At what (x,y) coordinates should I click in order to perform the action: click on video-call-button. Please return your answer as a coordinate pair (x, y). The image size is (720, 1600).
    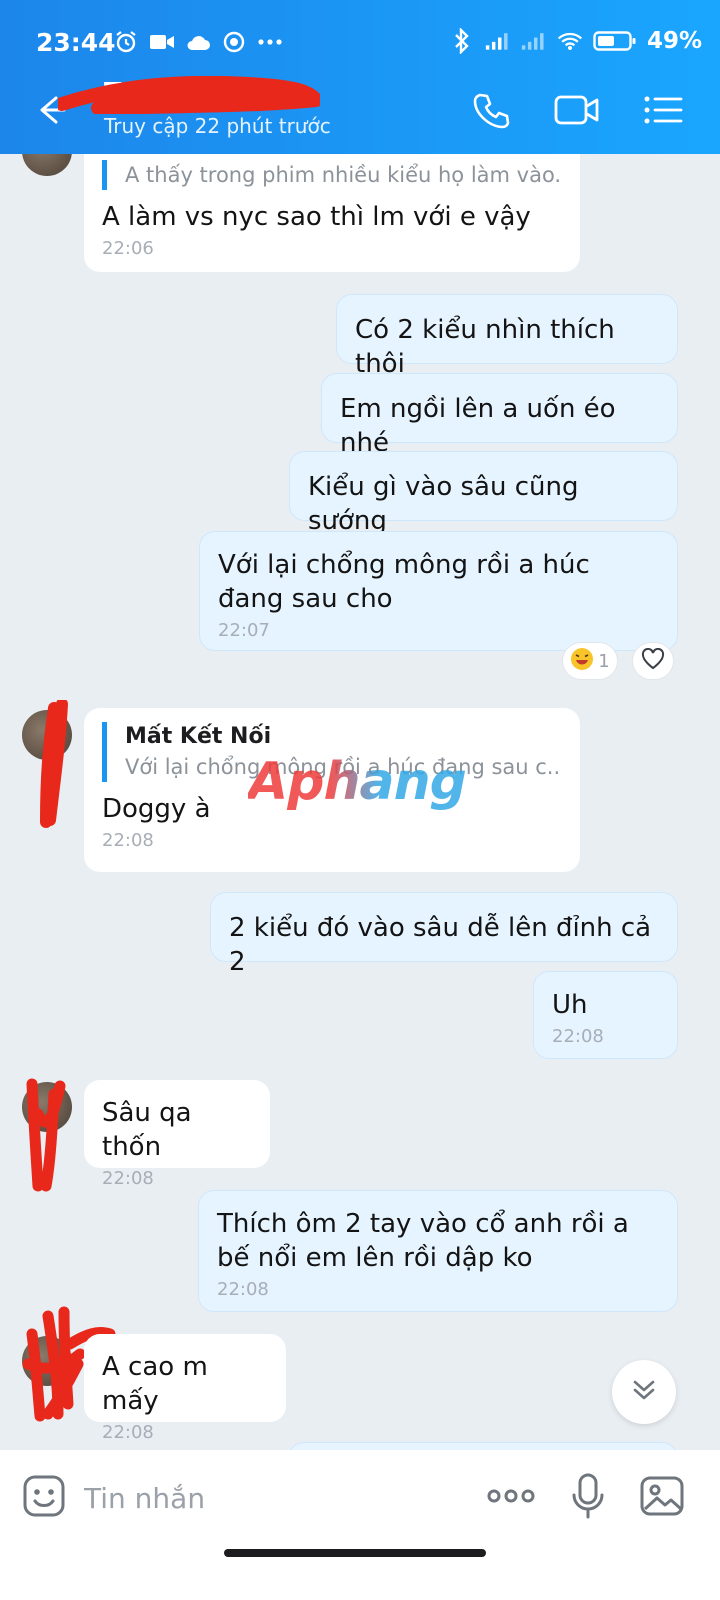
    Looking at the image, I should click on (577, 112).